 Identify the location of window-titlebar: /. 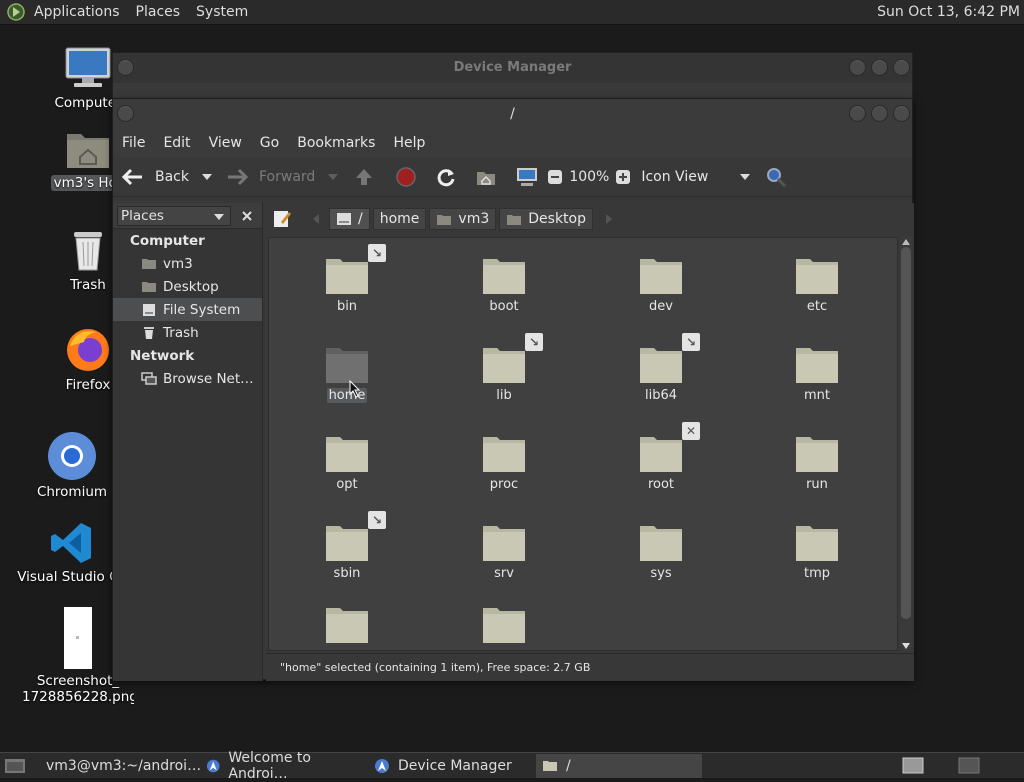
(512, 114).